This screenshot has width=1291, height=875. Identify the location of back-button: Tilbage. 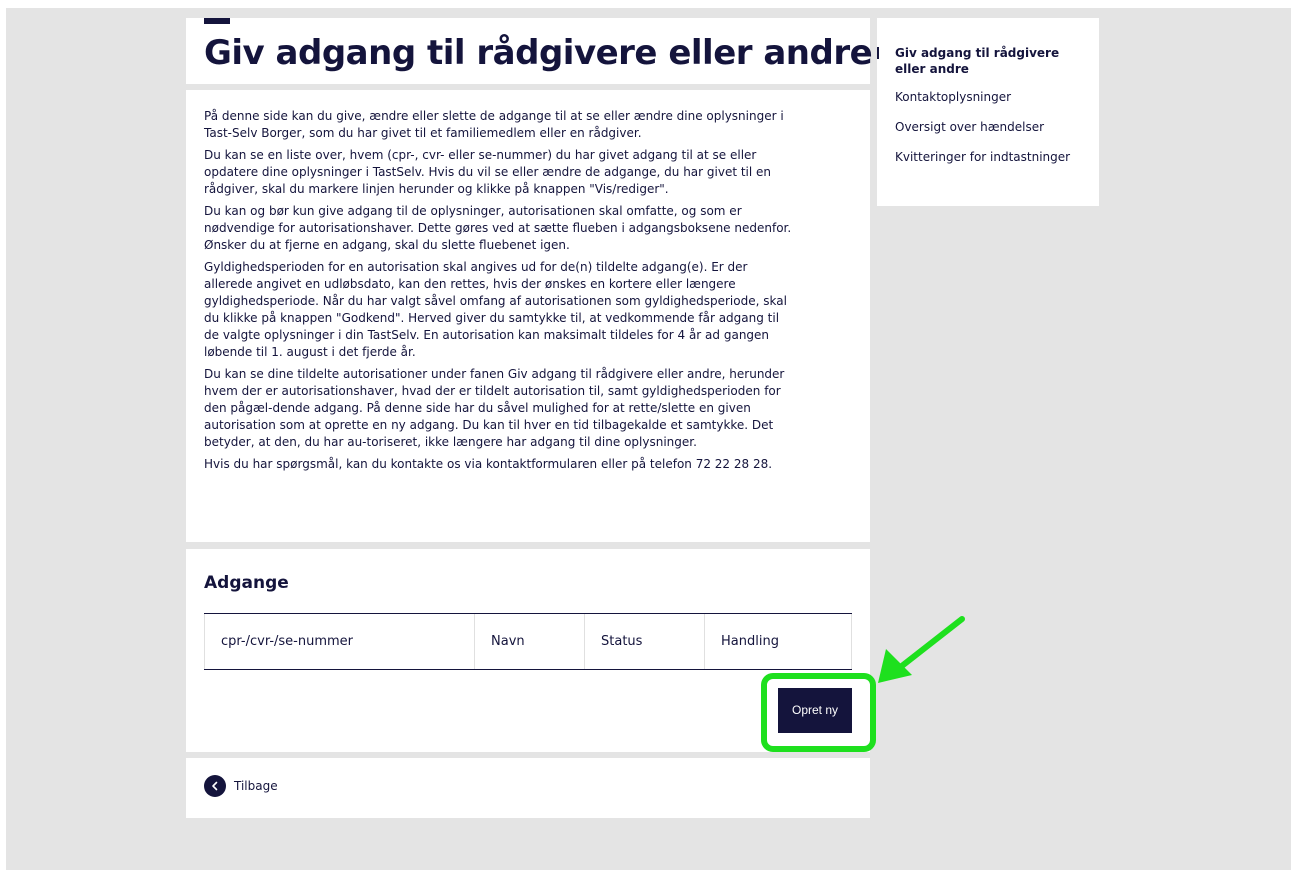
(241, 786).